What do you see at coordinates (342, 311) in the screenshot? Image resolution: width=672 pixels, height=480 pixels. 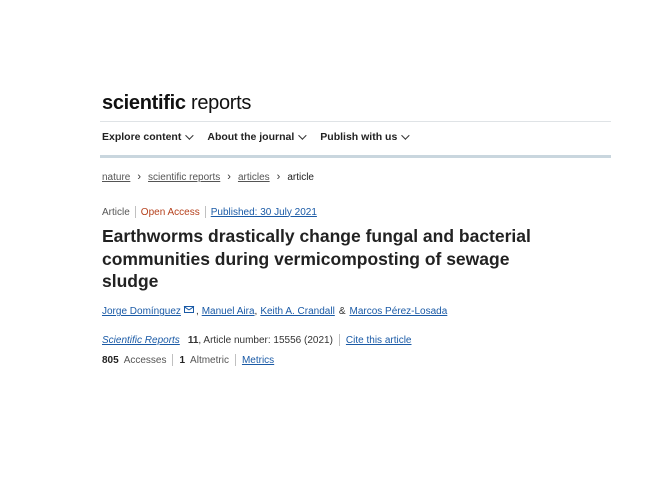 I see `author-ampersand: &` at bounding box center [342, 311].